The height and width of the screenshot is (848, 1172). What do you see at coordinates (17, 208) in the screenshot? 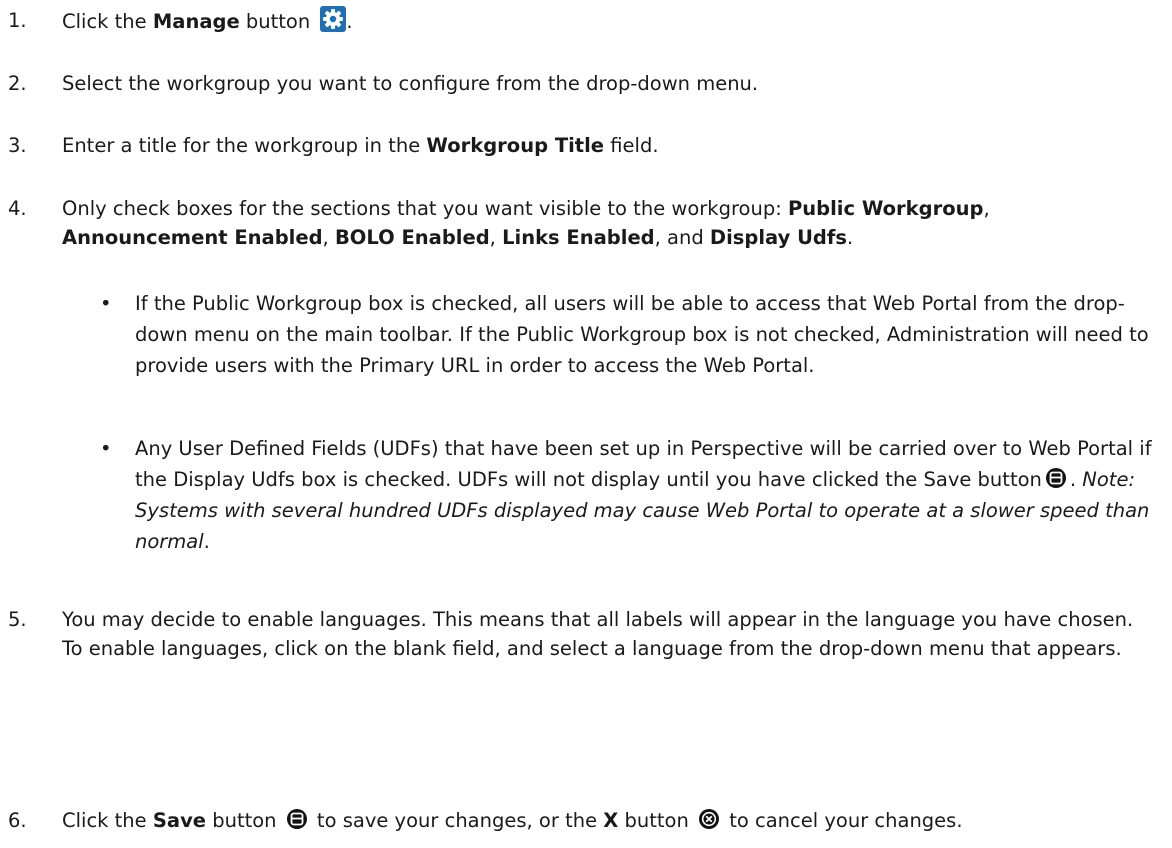
I see `step-number: 4.` at bounding box center [17, 208].